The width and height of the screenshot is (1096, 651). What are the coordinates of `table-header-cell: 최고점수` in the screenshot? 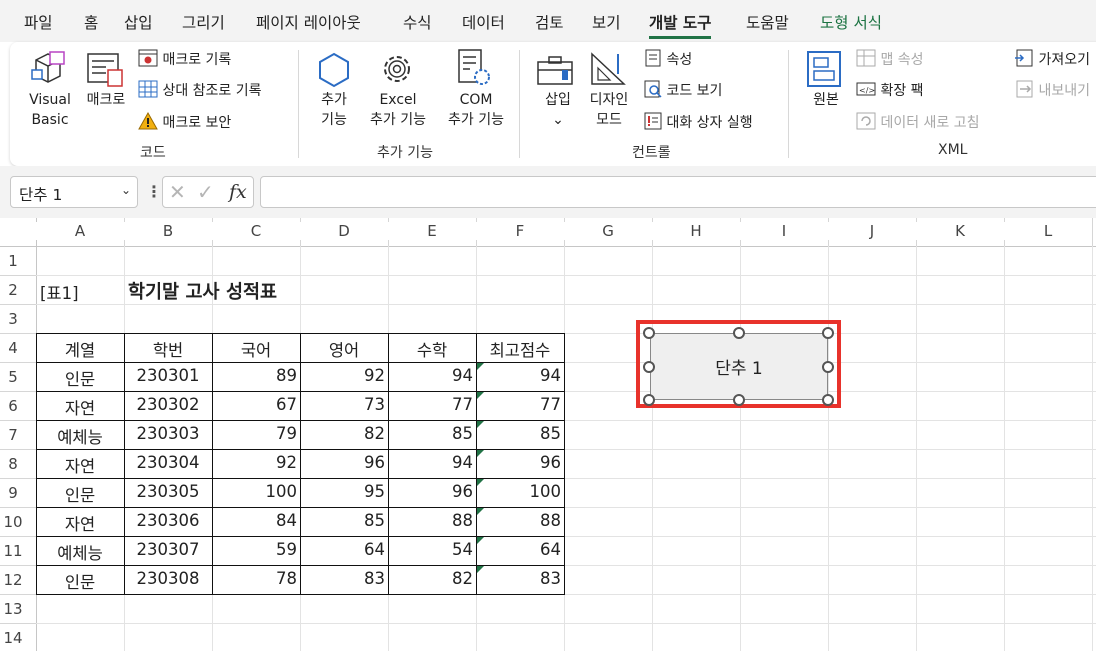 It's located at (520, 349).